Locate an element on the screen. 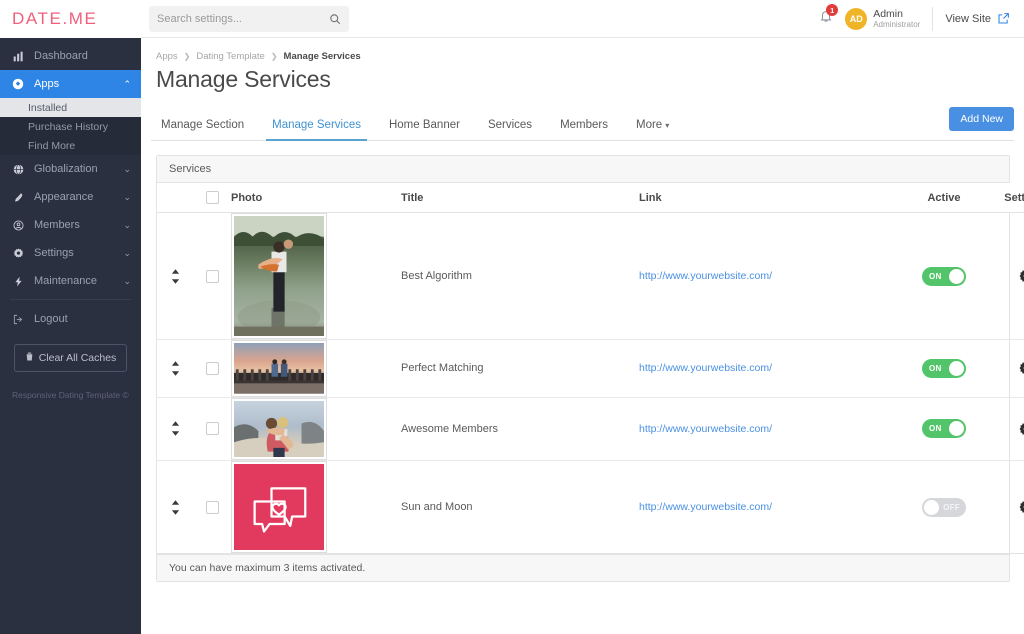 Image resolution: width=1024 pixels, height=634 pixels. breadcrumb-item-dating-template: Dating Template is located at coordinates (230, 56).